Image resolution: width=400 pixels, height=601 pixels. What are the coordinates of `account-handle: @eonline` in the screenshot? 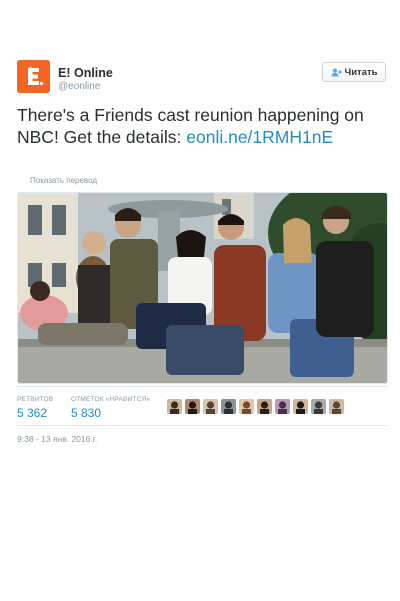 It's located at (79, 86).